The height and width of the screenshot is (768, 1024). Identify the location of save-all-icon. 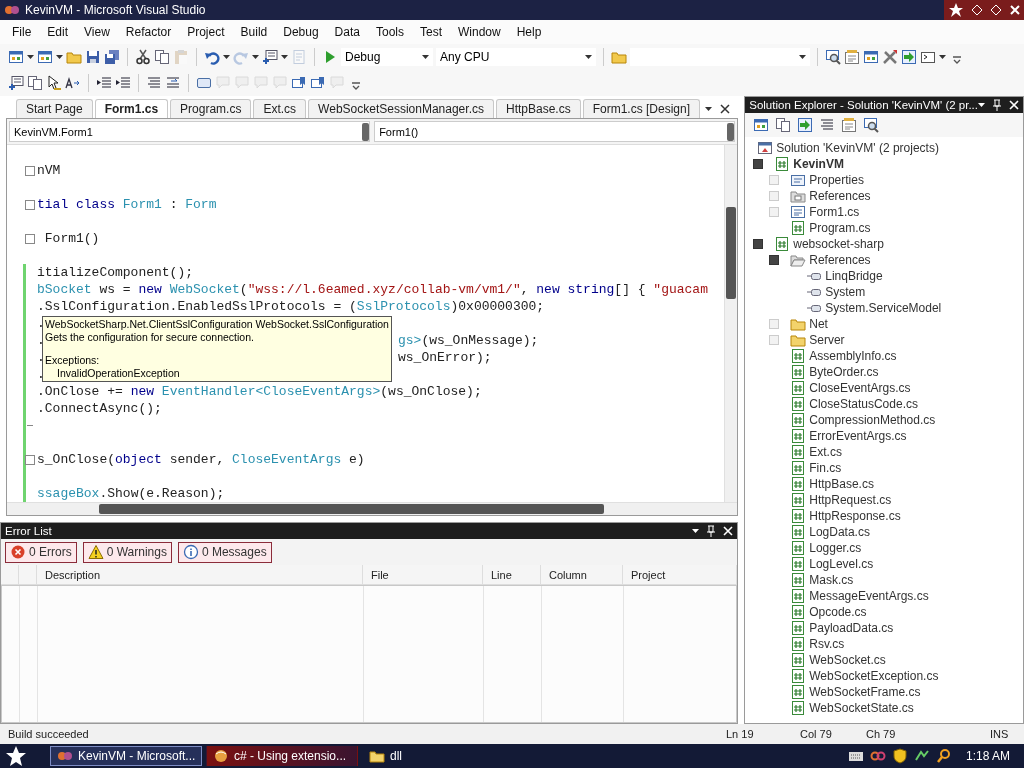
(112, 57).